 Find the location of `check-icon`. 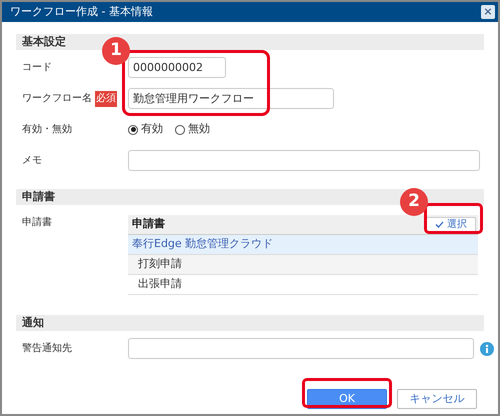

check-icon is located at coordinates (439, 224).